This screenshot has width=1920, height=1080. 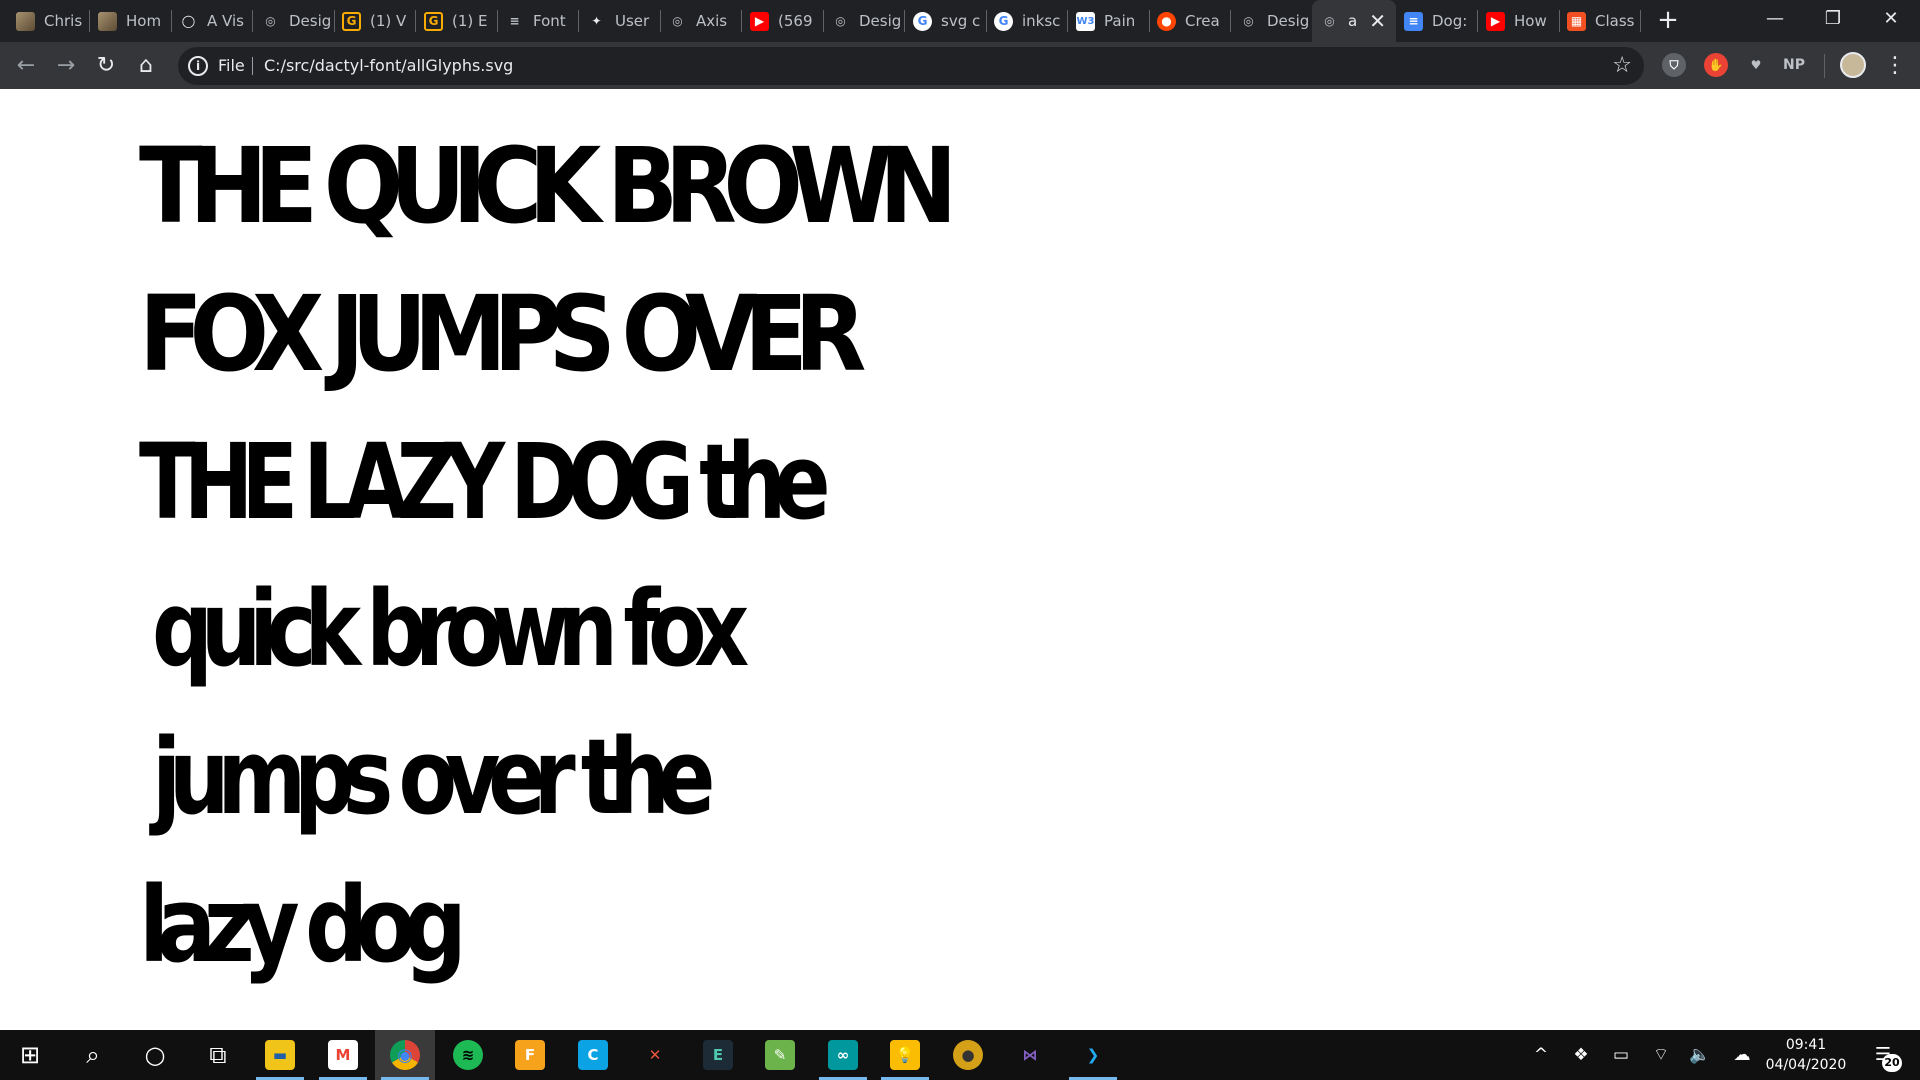 I want to click on reload-button: ↻, so click(x=106, y=66).